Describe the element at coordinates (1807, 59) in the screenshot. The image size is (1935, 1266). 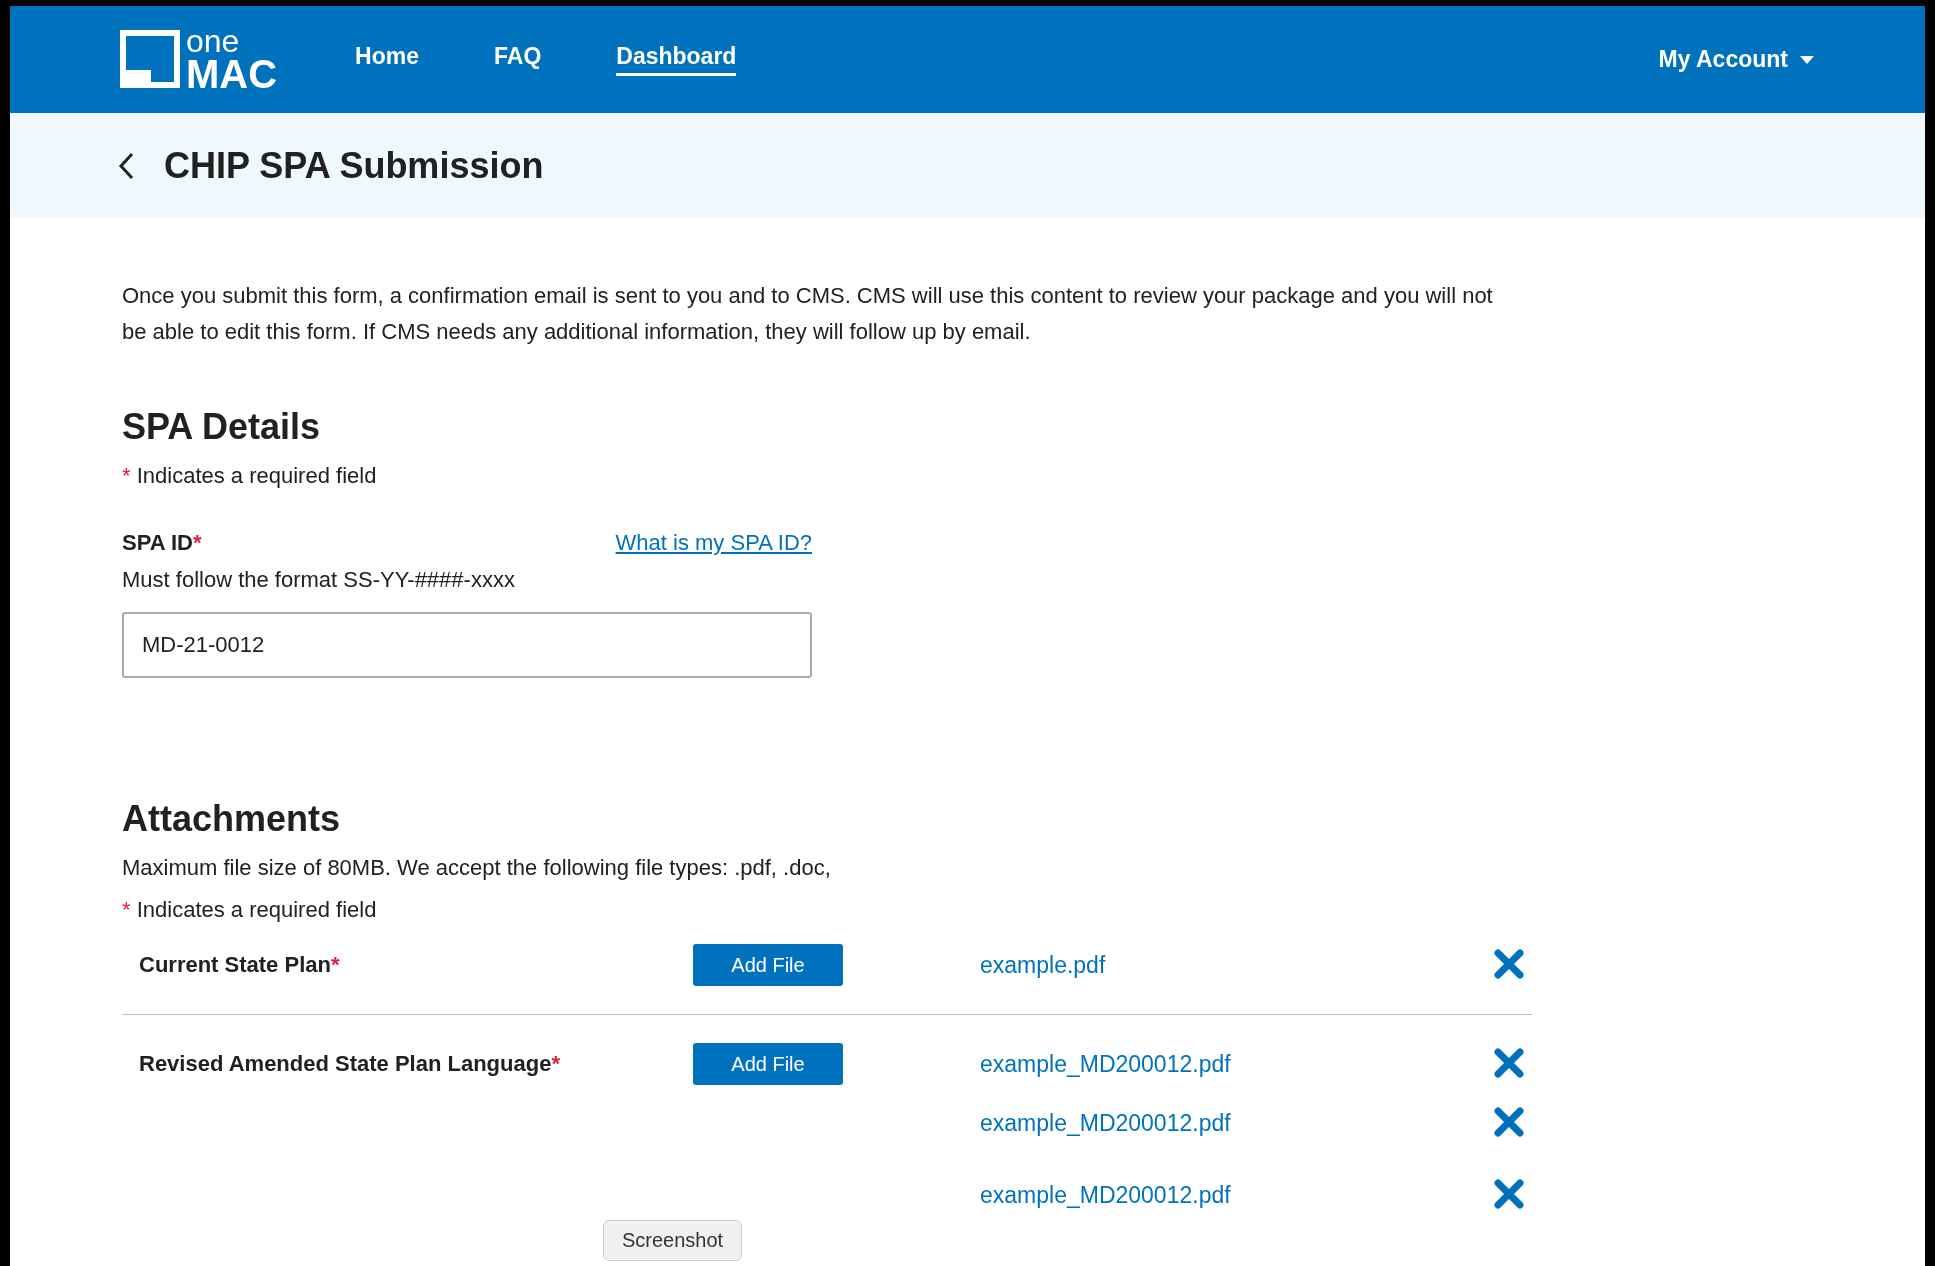
I see `caret-icon` at that location.